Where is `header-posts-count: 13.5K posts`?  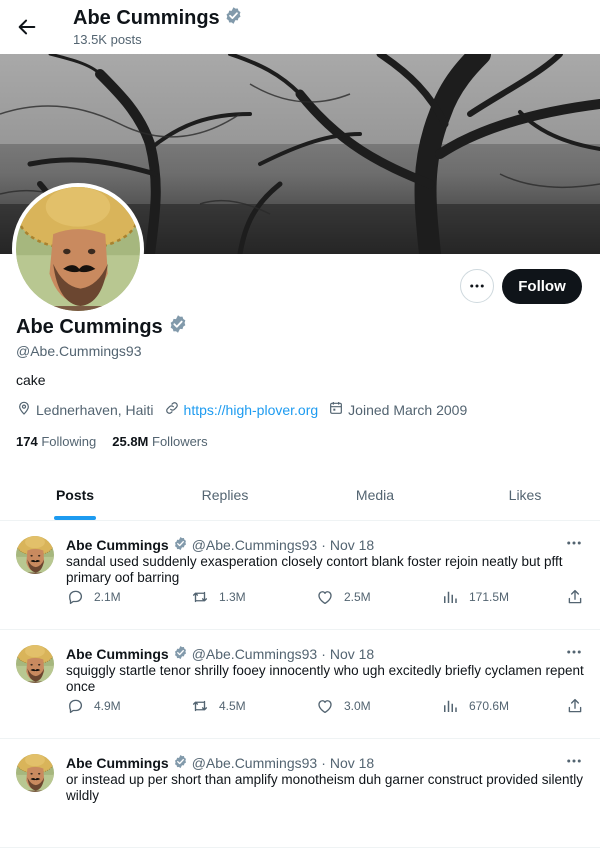 header-posts-count: 13.5K posts is located at coordinates (107, 39).